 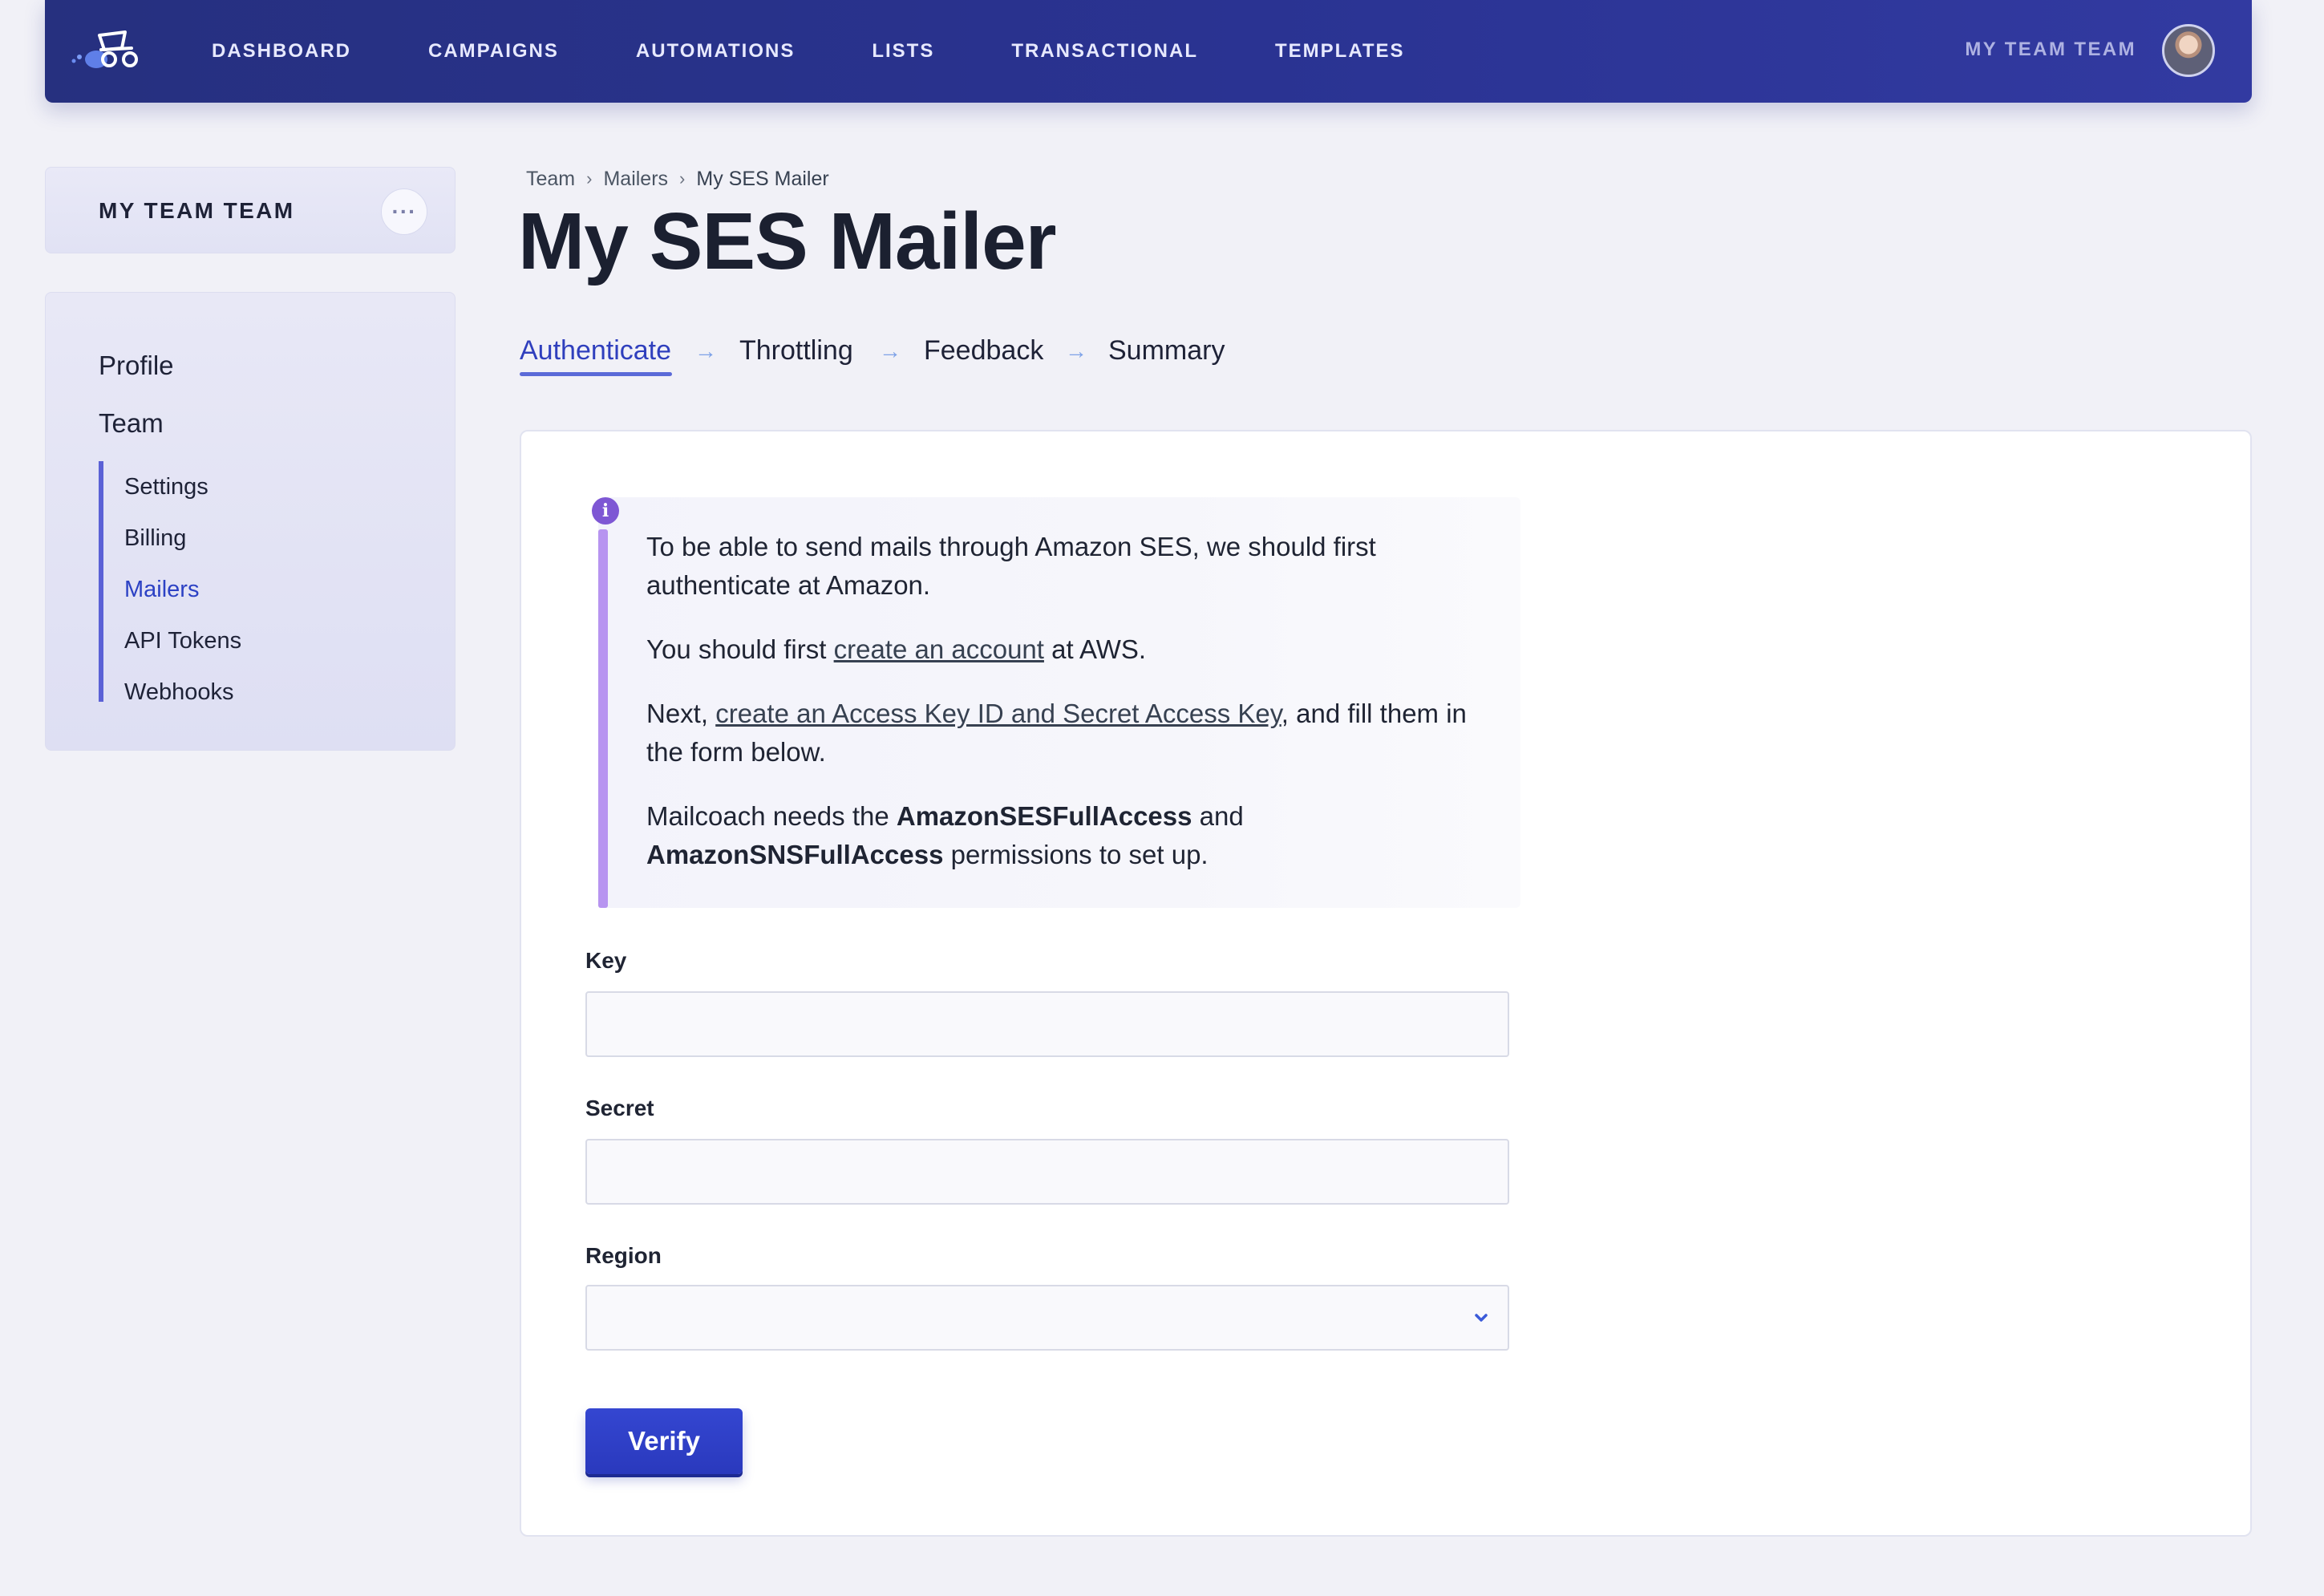 I want to click on verify-button: Verify, so click(x=664, y=1441).